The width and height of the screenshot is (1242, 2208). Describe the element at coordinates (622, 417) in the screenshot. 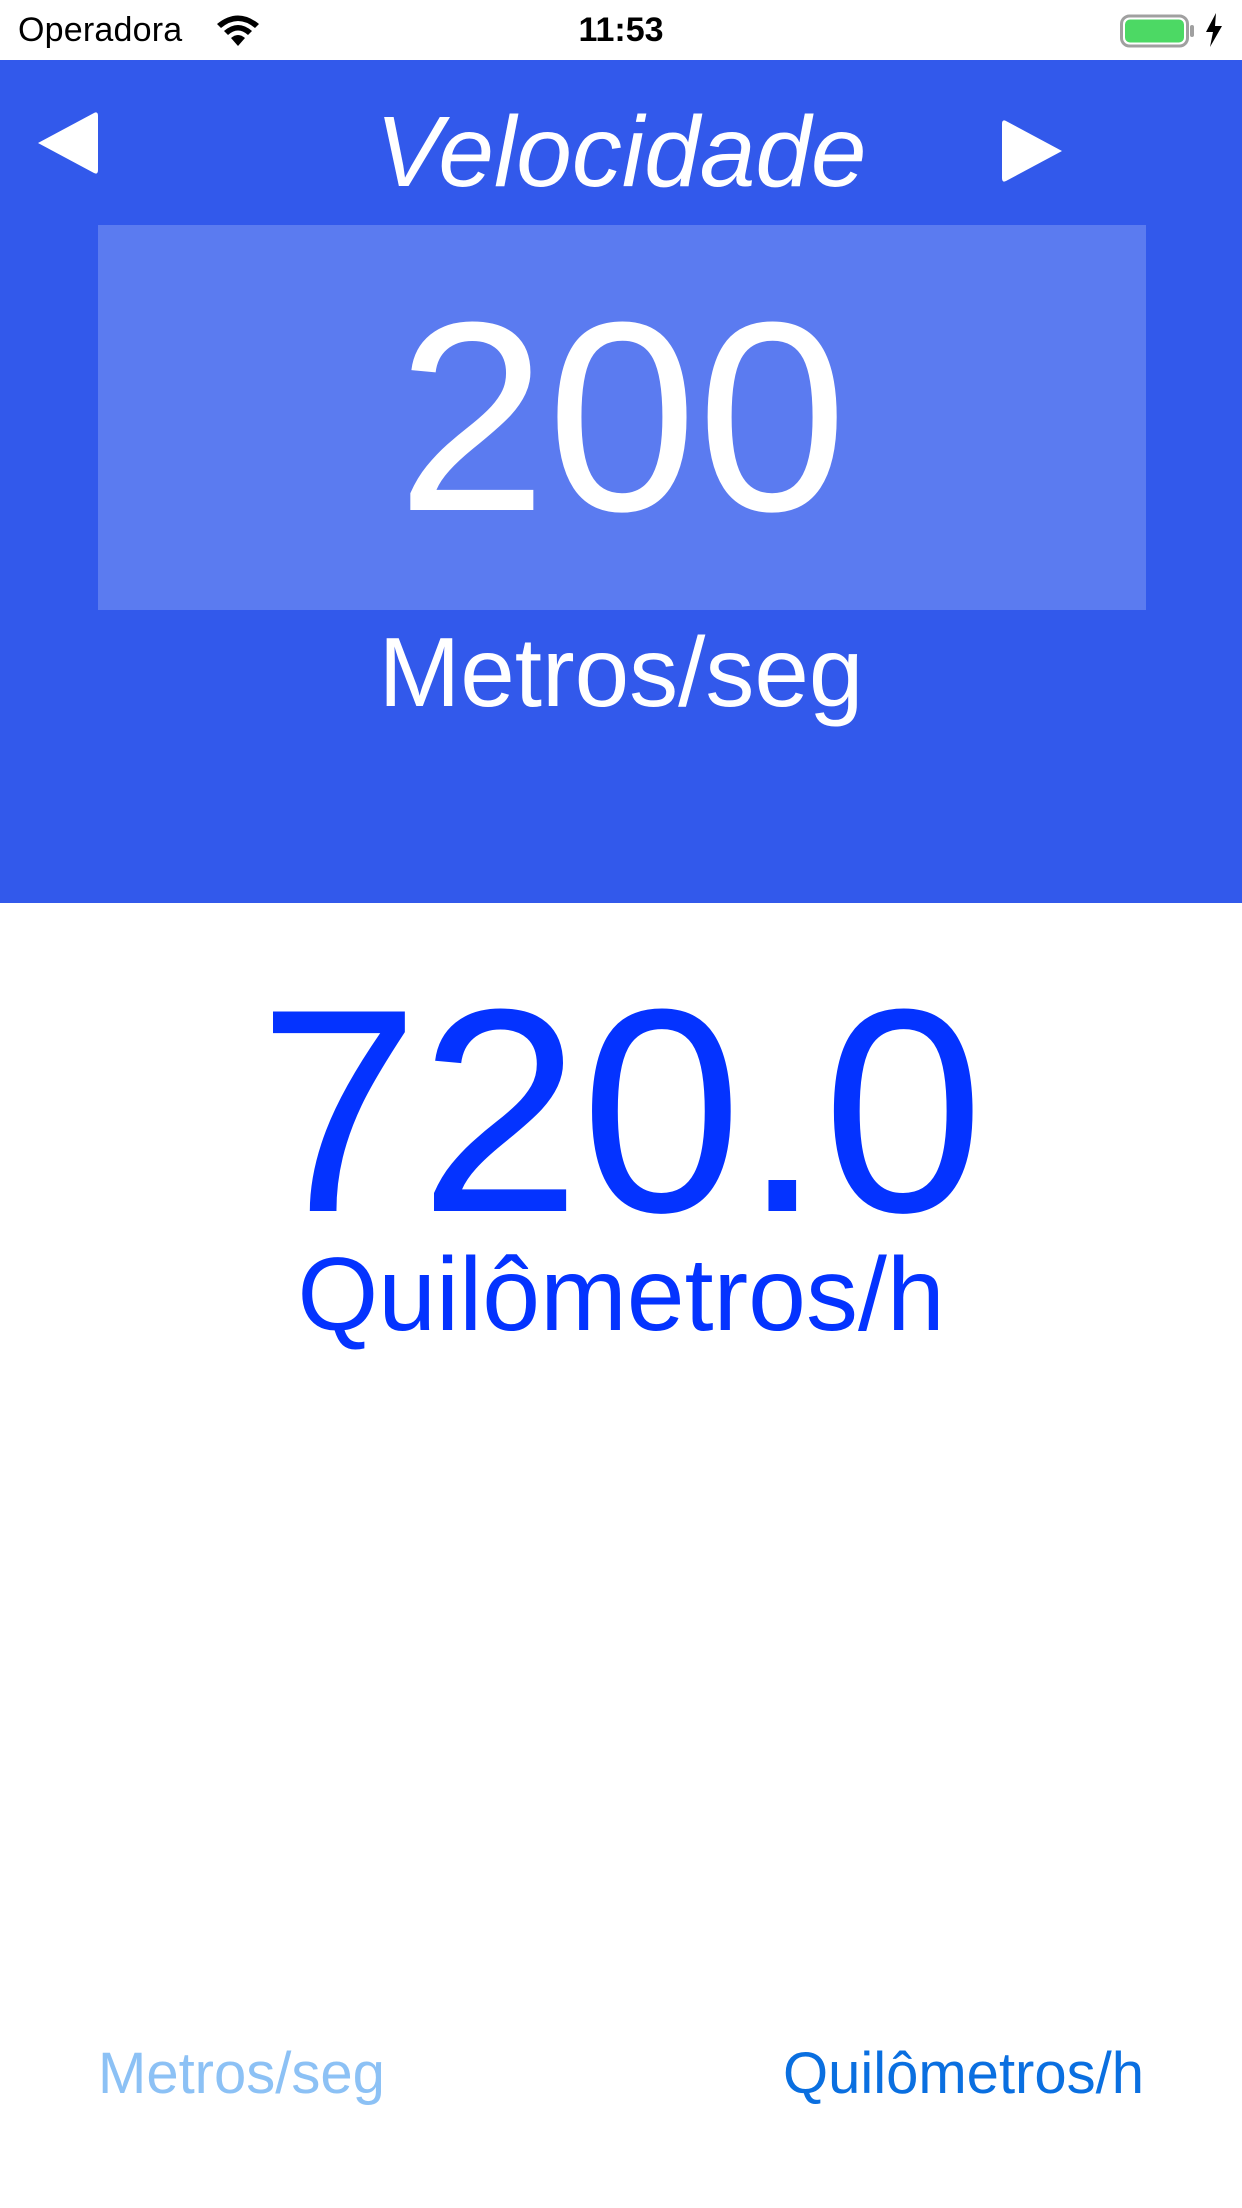

I see `value-input` at that location.